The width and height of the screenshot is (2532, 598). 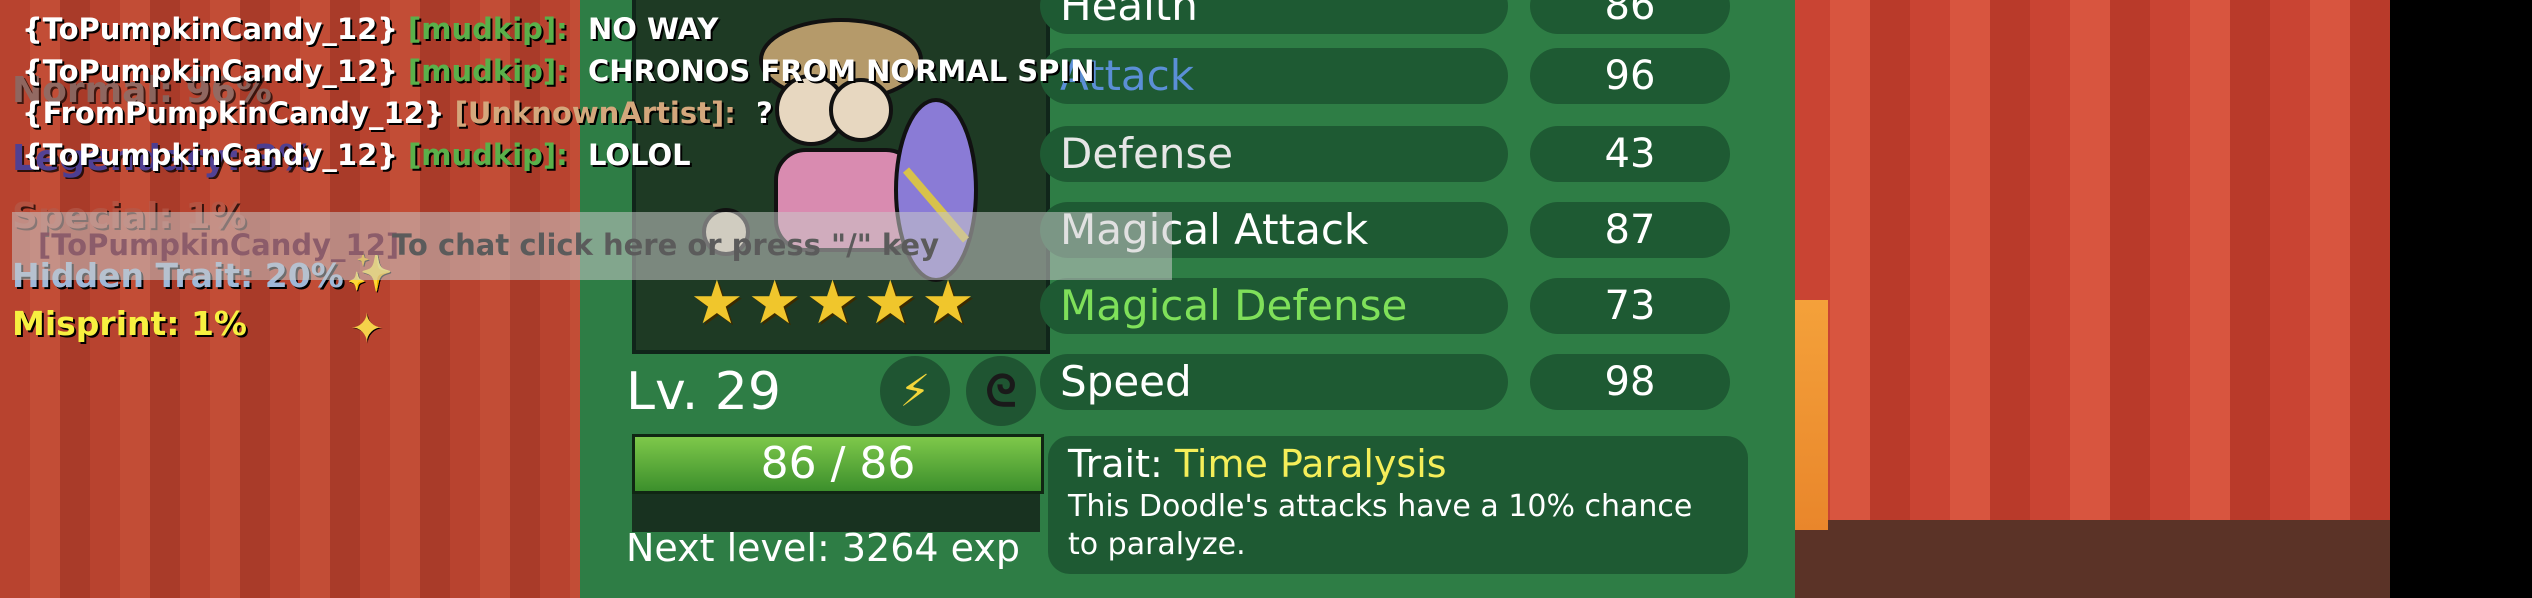 I want to click on chat-input-prefix: [ToPumpkinCandy_12], so click(x=219, y=245).